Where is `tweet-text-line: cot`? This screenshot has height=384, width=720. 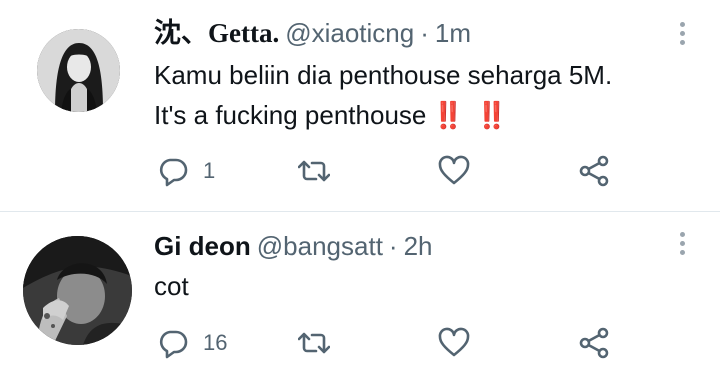
tweet-text-line: cot is located at coordinates (171, 286).